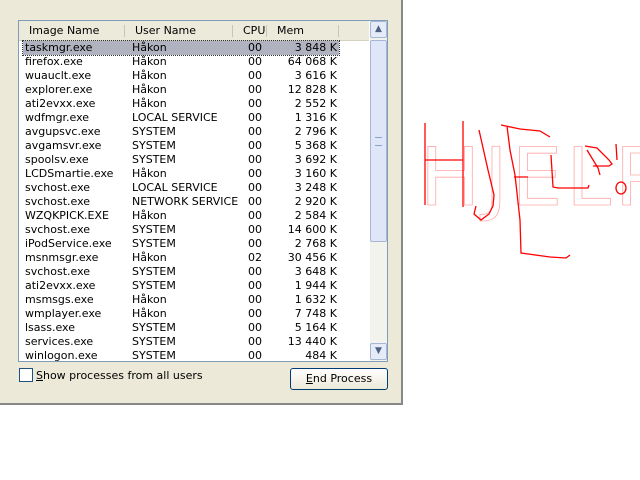 This screenshot has height=480, width=640. Describe the element at coordinates (530, 177) in the screenshot. I see `scribble-text: HJELP!` at that location.